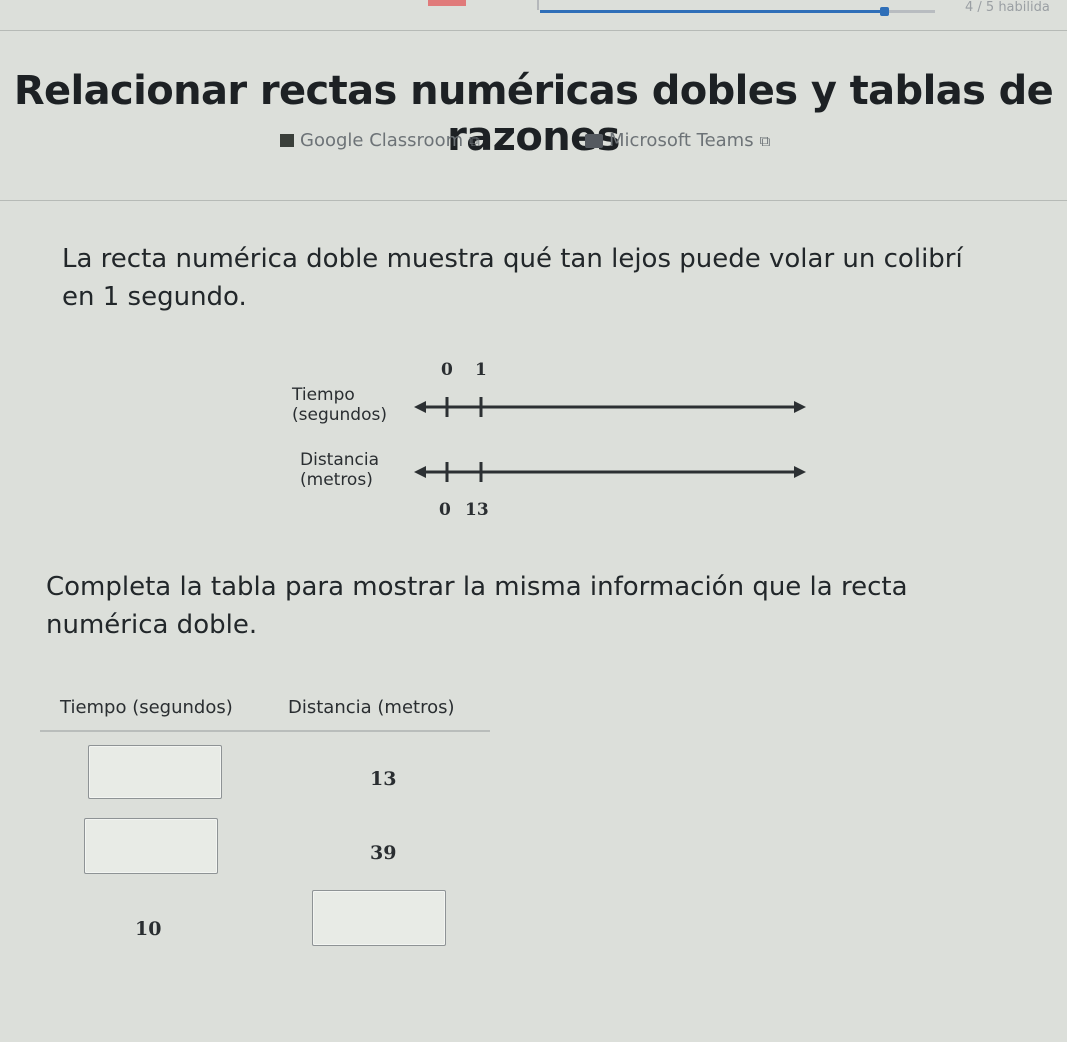 The image size is (1067, 1042). What do you see at coordinates (884, 11) in the screenshot?
I see `skill-progress-handle` at bounding box center [884, 11].